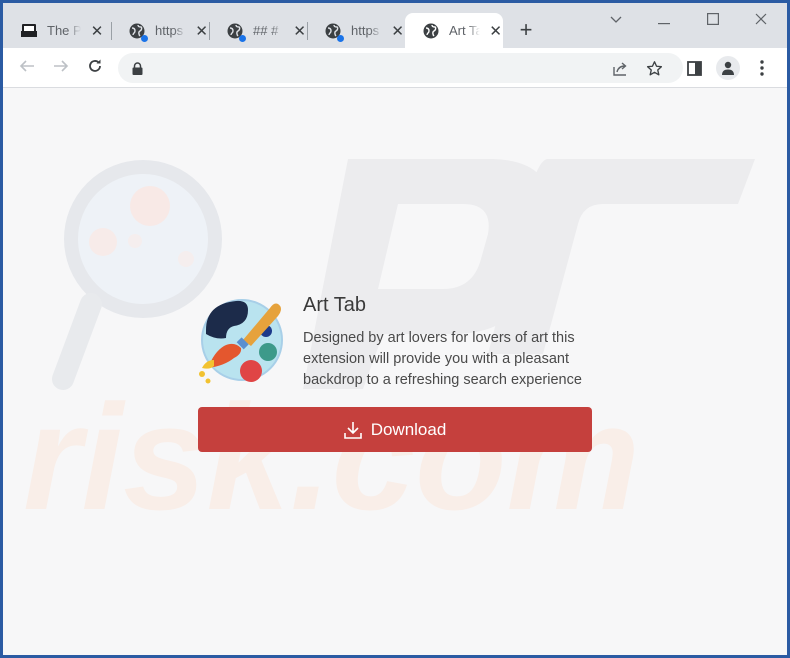 The width and height of the screenshot is (790, 658). Describe the element at coordinates (64, 30) in the screenshot. I see `tab-title: The P` at that location.